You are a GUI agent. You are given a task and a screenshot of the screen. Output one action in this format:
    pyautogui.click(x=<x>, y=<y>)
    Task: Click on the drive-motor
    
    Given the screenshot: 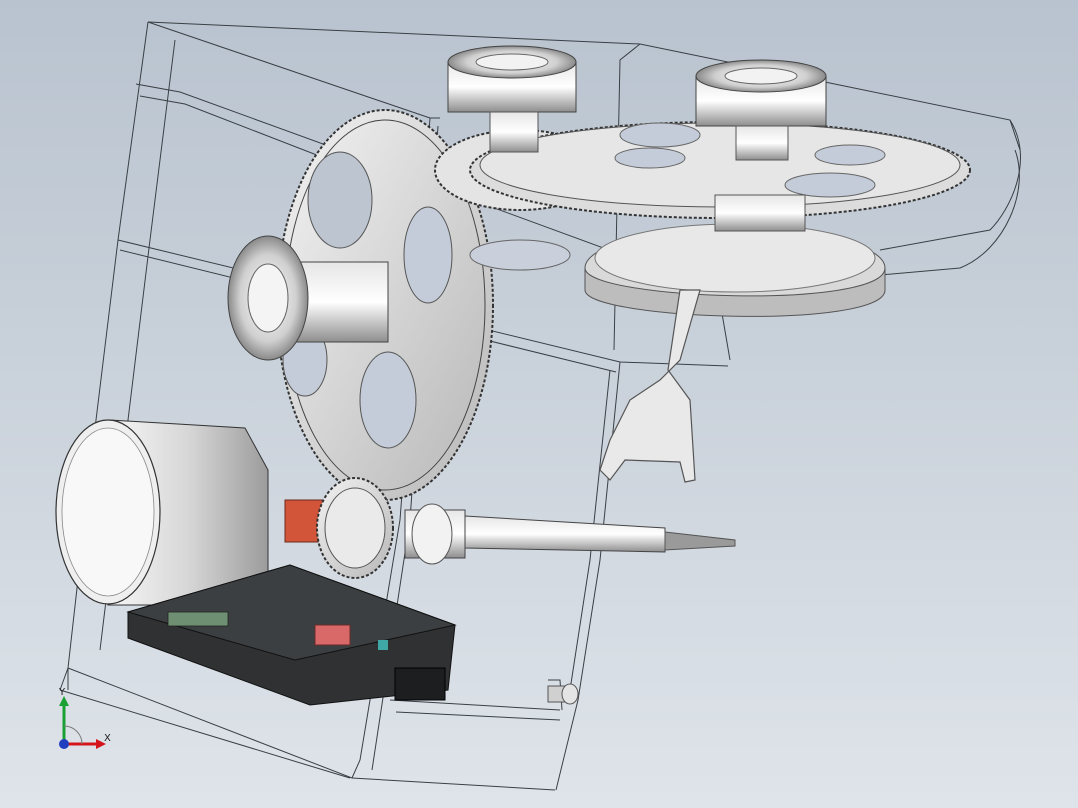 What is the action you would take?
    pyautogui.click(x=162, y=512)
    